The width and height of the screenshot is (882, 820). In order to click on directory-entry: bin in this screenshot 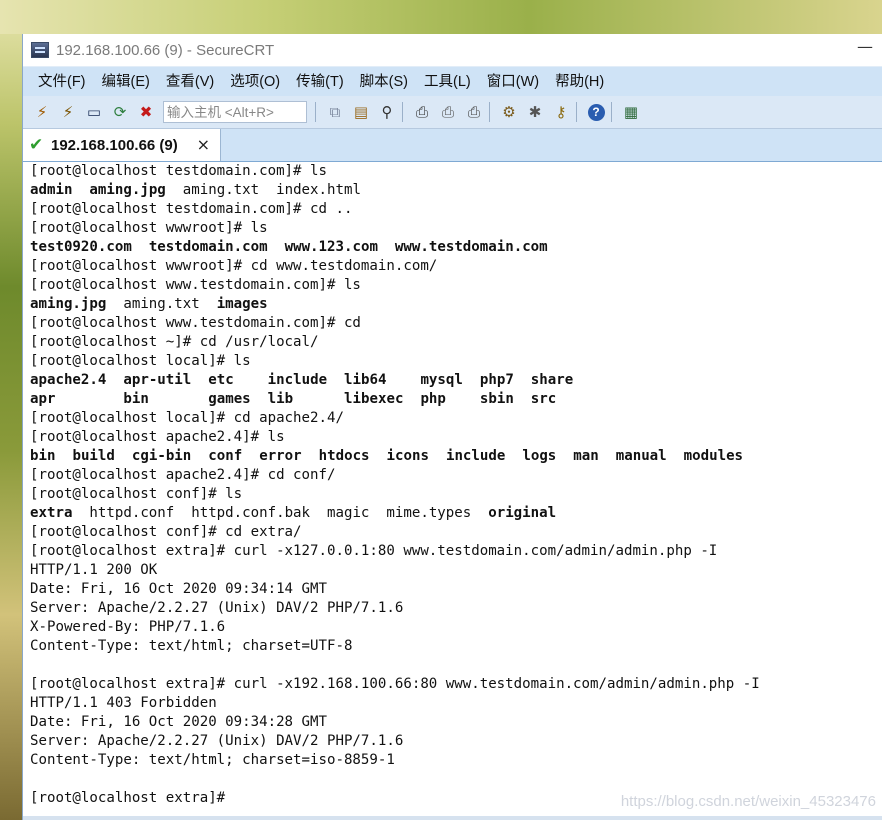, I will do `click(43, 456)`.